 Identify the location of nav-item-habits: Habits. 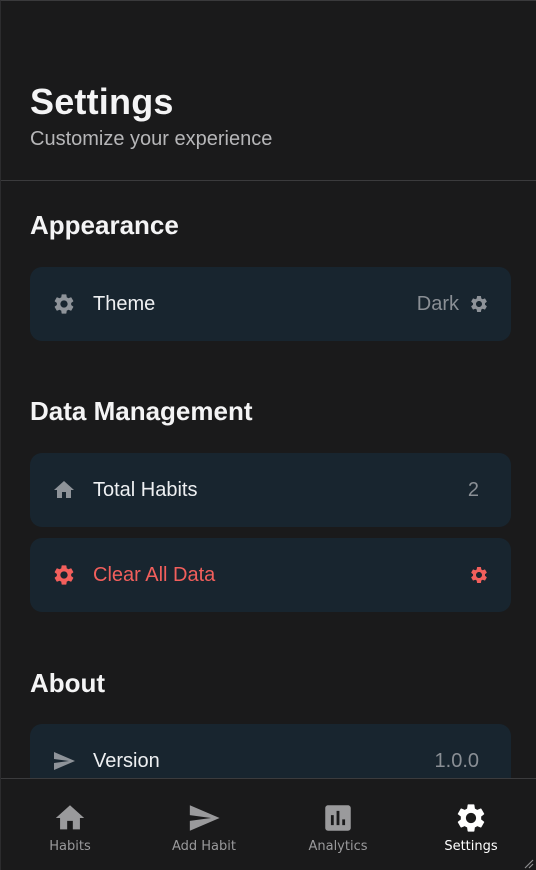
(70, 824).